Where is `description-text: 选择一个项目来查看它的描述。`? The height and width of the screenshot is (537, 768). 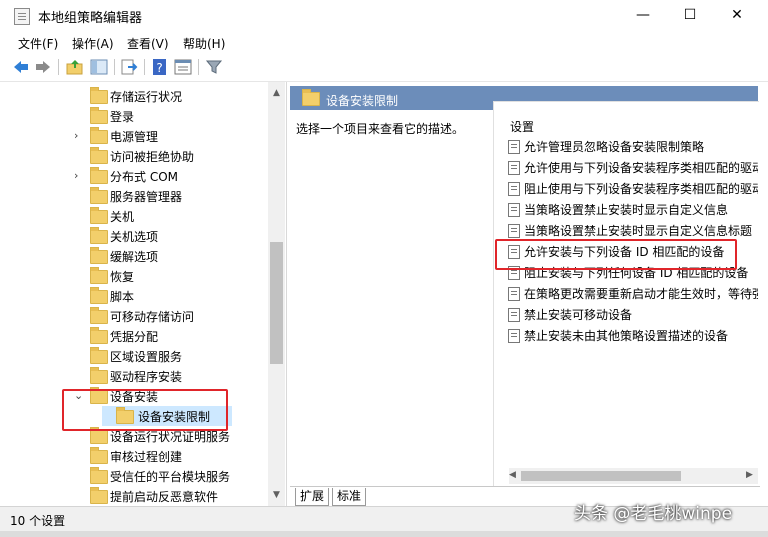
description-text: 选择一个项目来查看它的描述。 is located at coordinates (380, 129).